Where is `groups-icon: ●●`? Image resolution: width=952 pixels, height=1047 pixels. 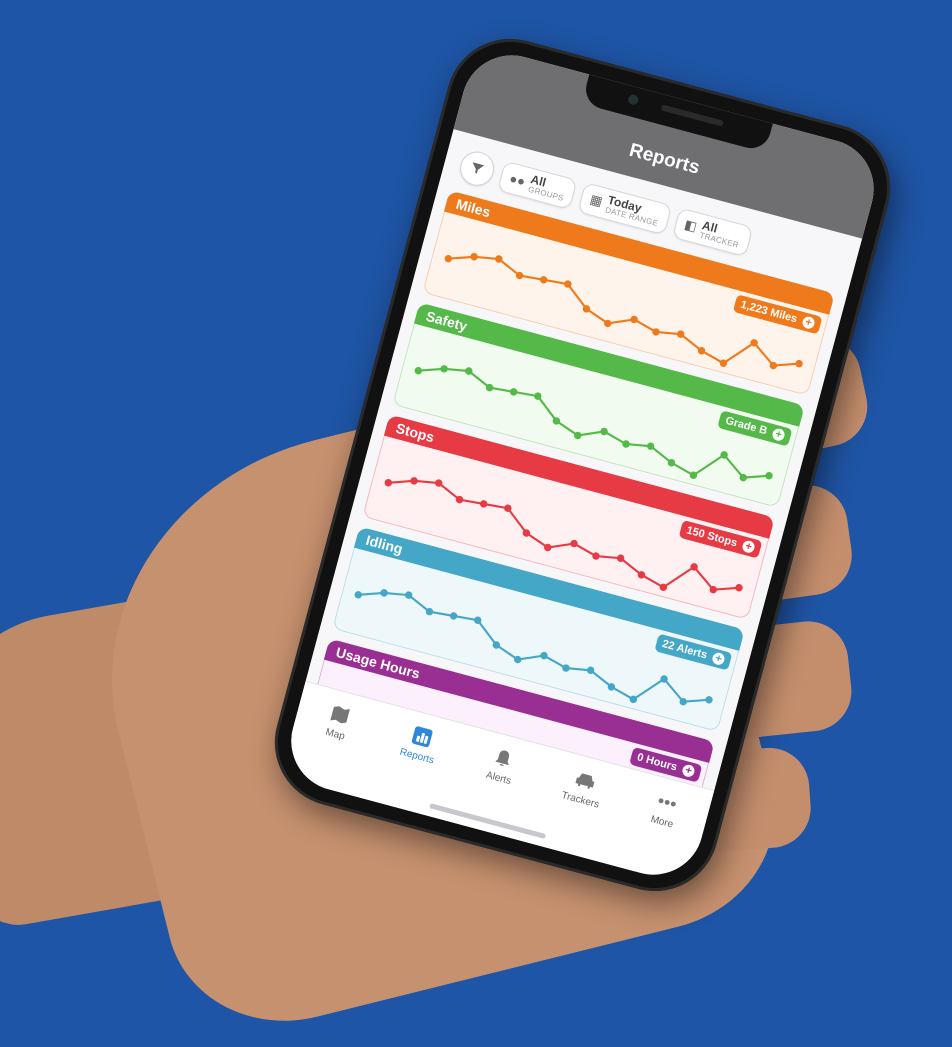
groups-icon: ●● is located at coordinates (518, 179).